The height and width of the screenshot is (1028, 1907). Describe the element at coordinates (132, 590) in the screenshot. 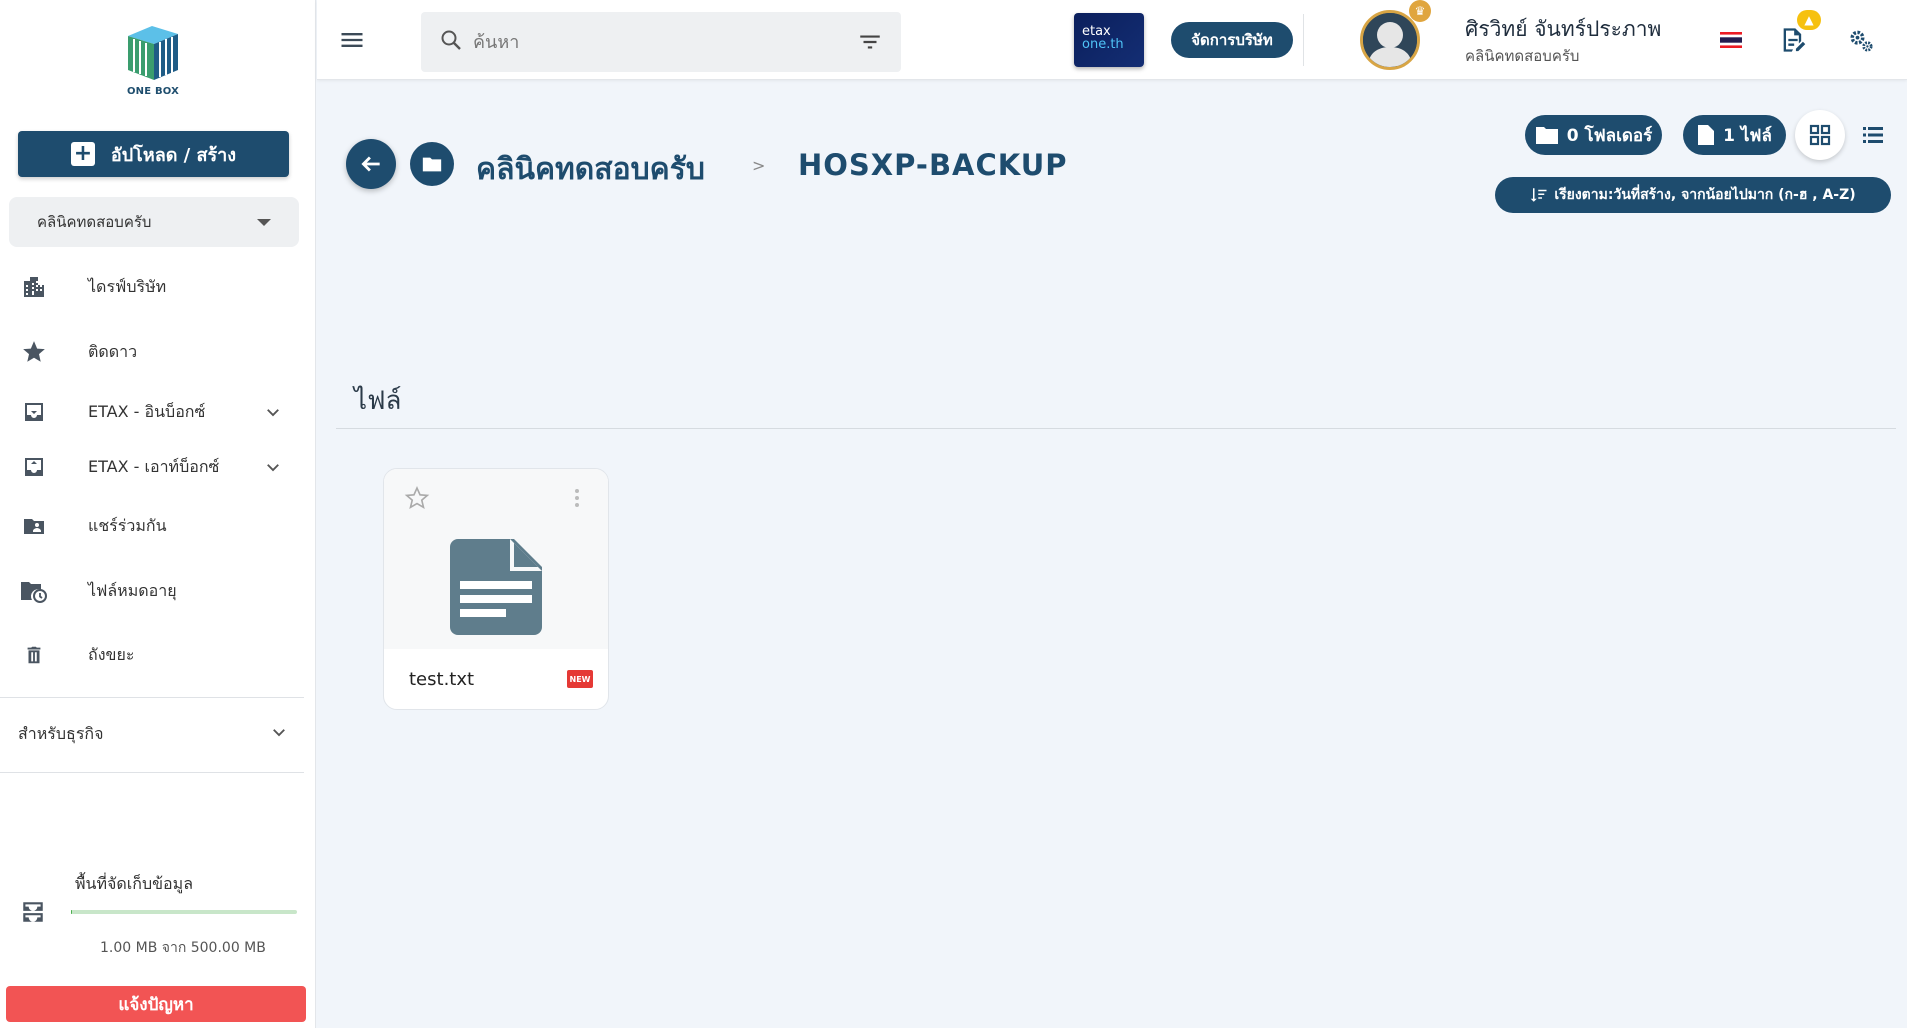

I see `sidebar-item-label: ไฟล์หมดอายุ` at that location.